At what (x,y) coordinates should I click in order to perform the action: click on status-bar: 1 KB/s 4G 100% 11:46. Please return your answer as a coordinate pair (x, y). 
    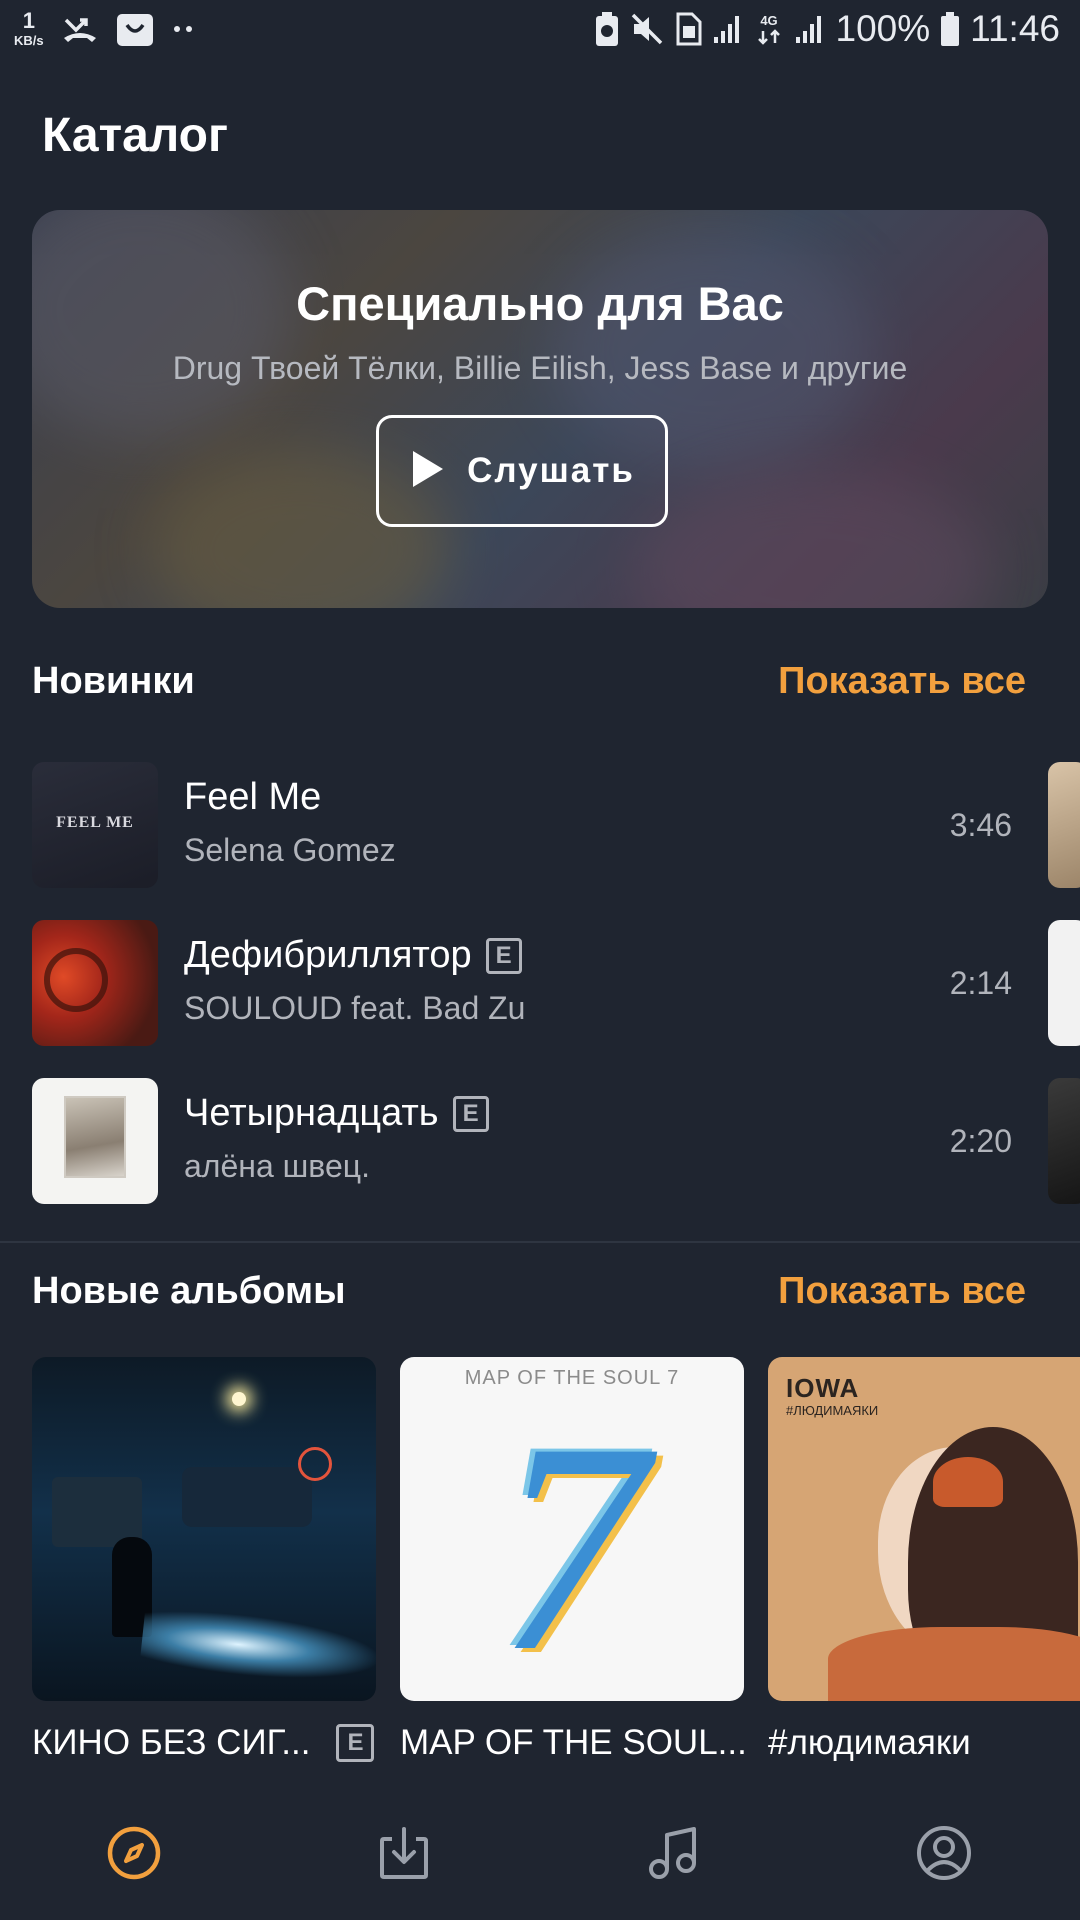
    Looking at the image, I should click on (540, 33).